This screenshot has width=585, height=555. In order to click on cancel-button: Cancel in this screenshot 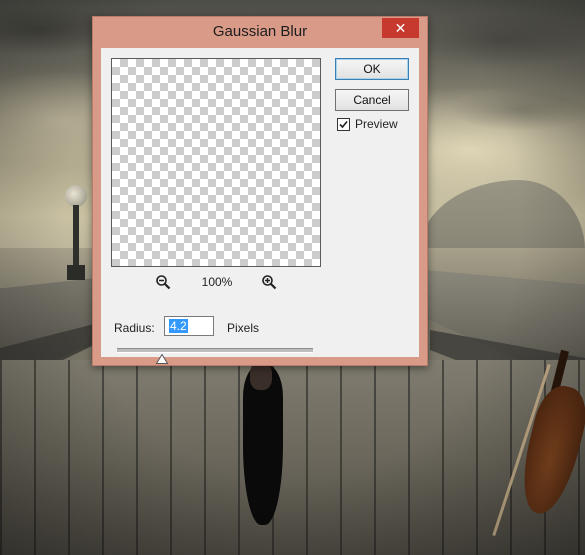, I will do `click(372, 100)`.